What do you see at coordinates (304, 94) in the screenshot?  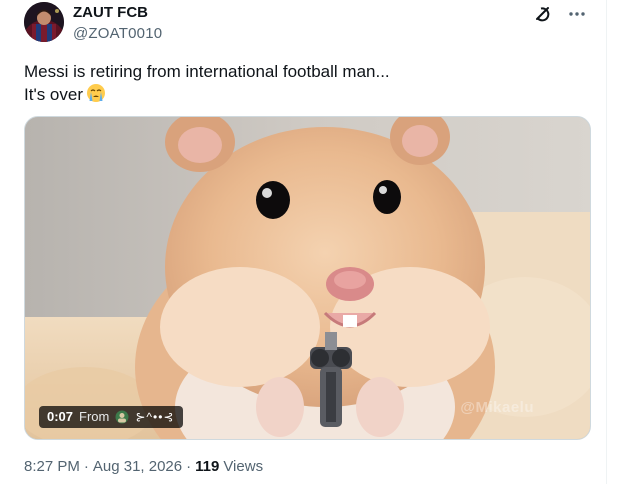 I see `tweet-line-2: It's over` at bounding box center [304, 94].